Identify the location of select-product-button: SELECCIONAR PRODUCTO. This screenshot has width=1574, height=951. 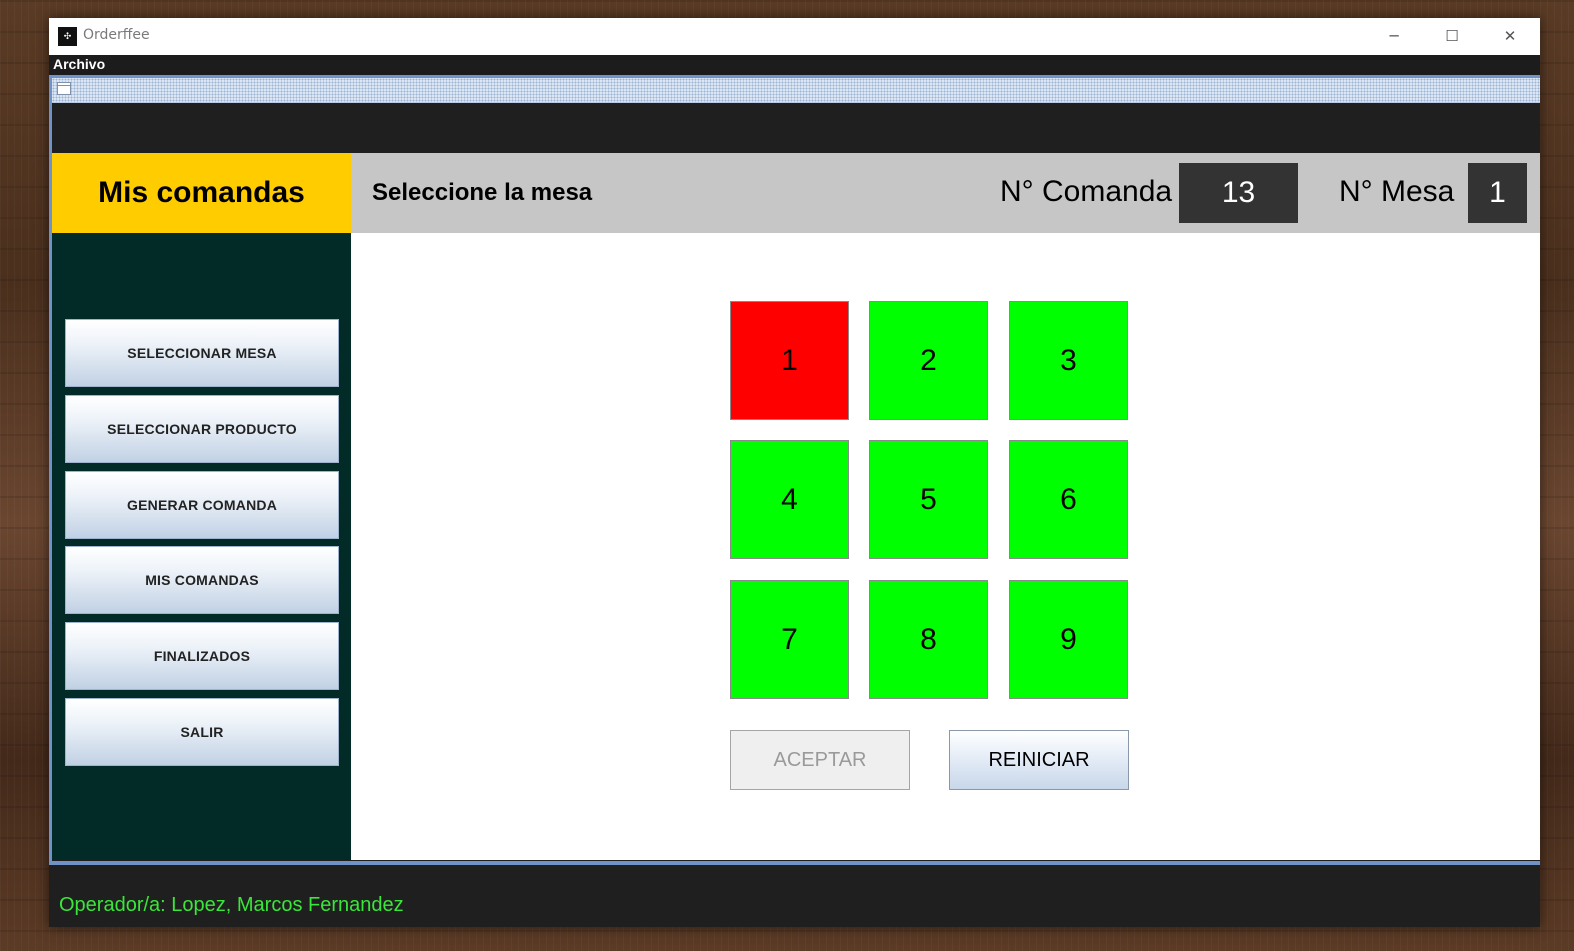
(202, 429).